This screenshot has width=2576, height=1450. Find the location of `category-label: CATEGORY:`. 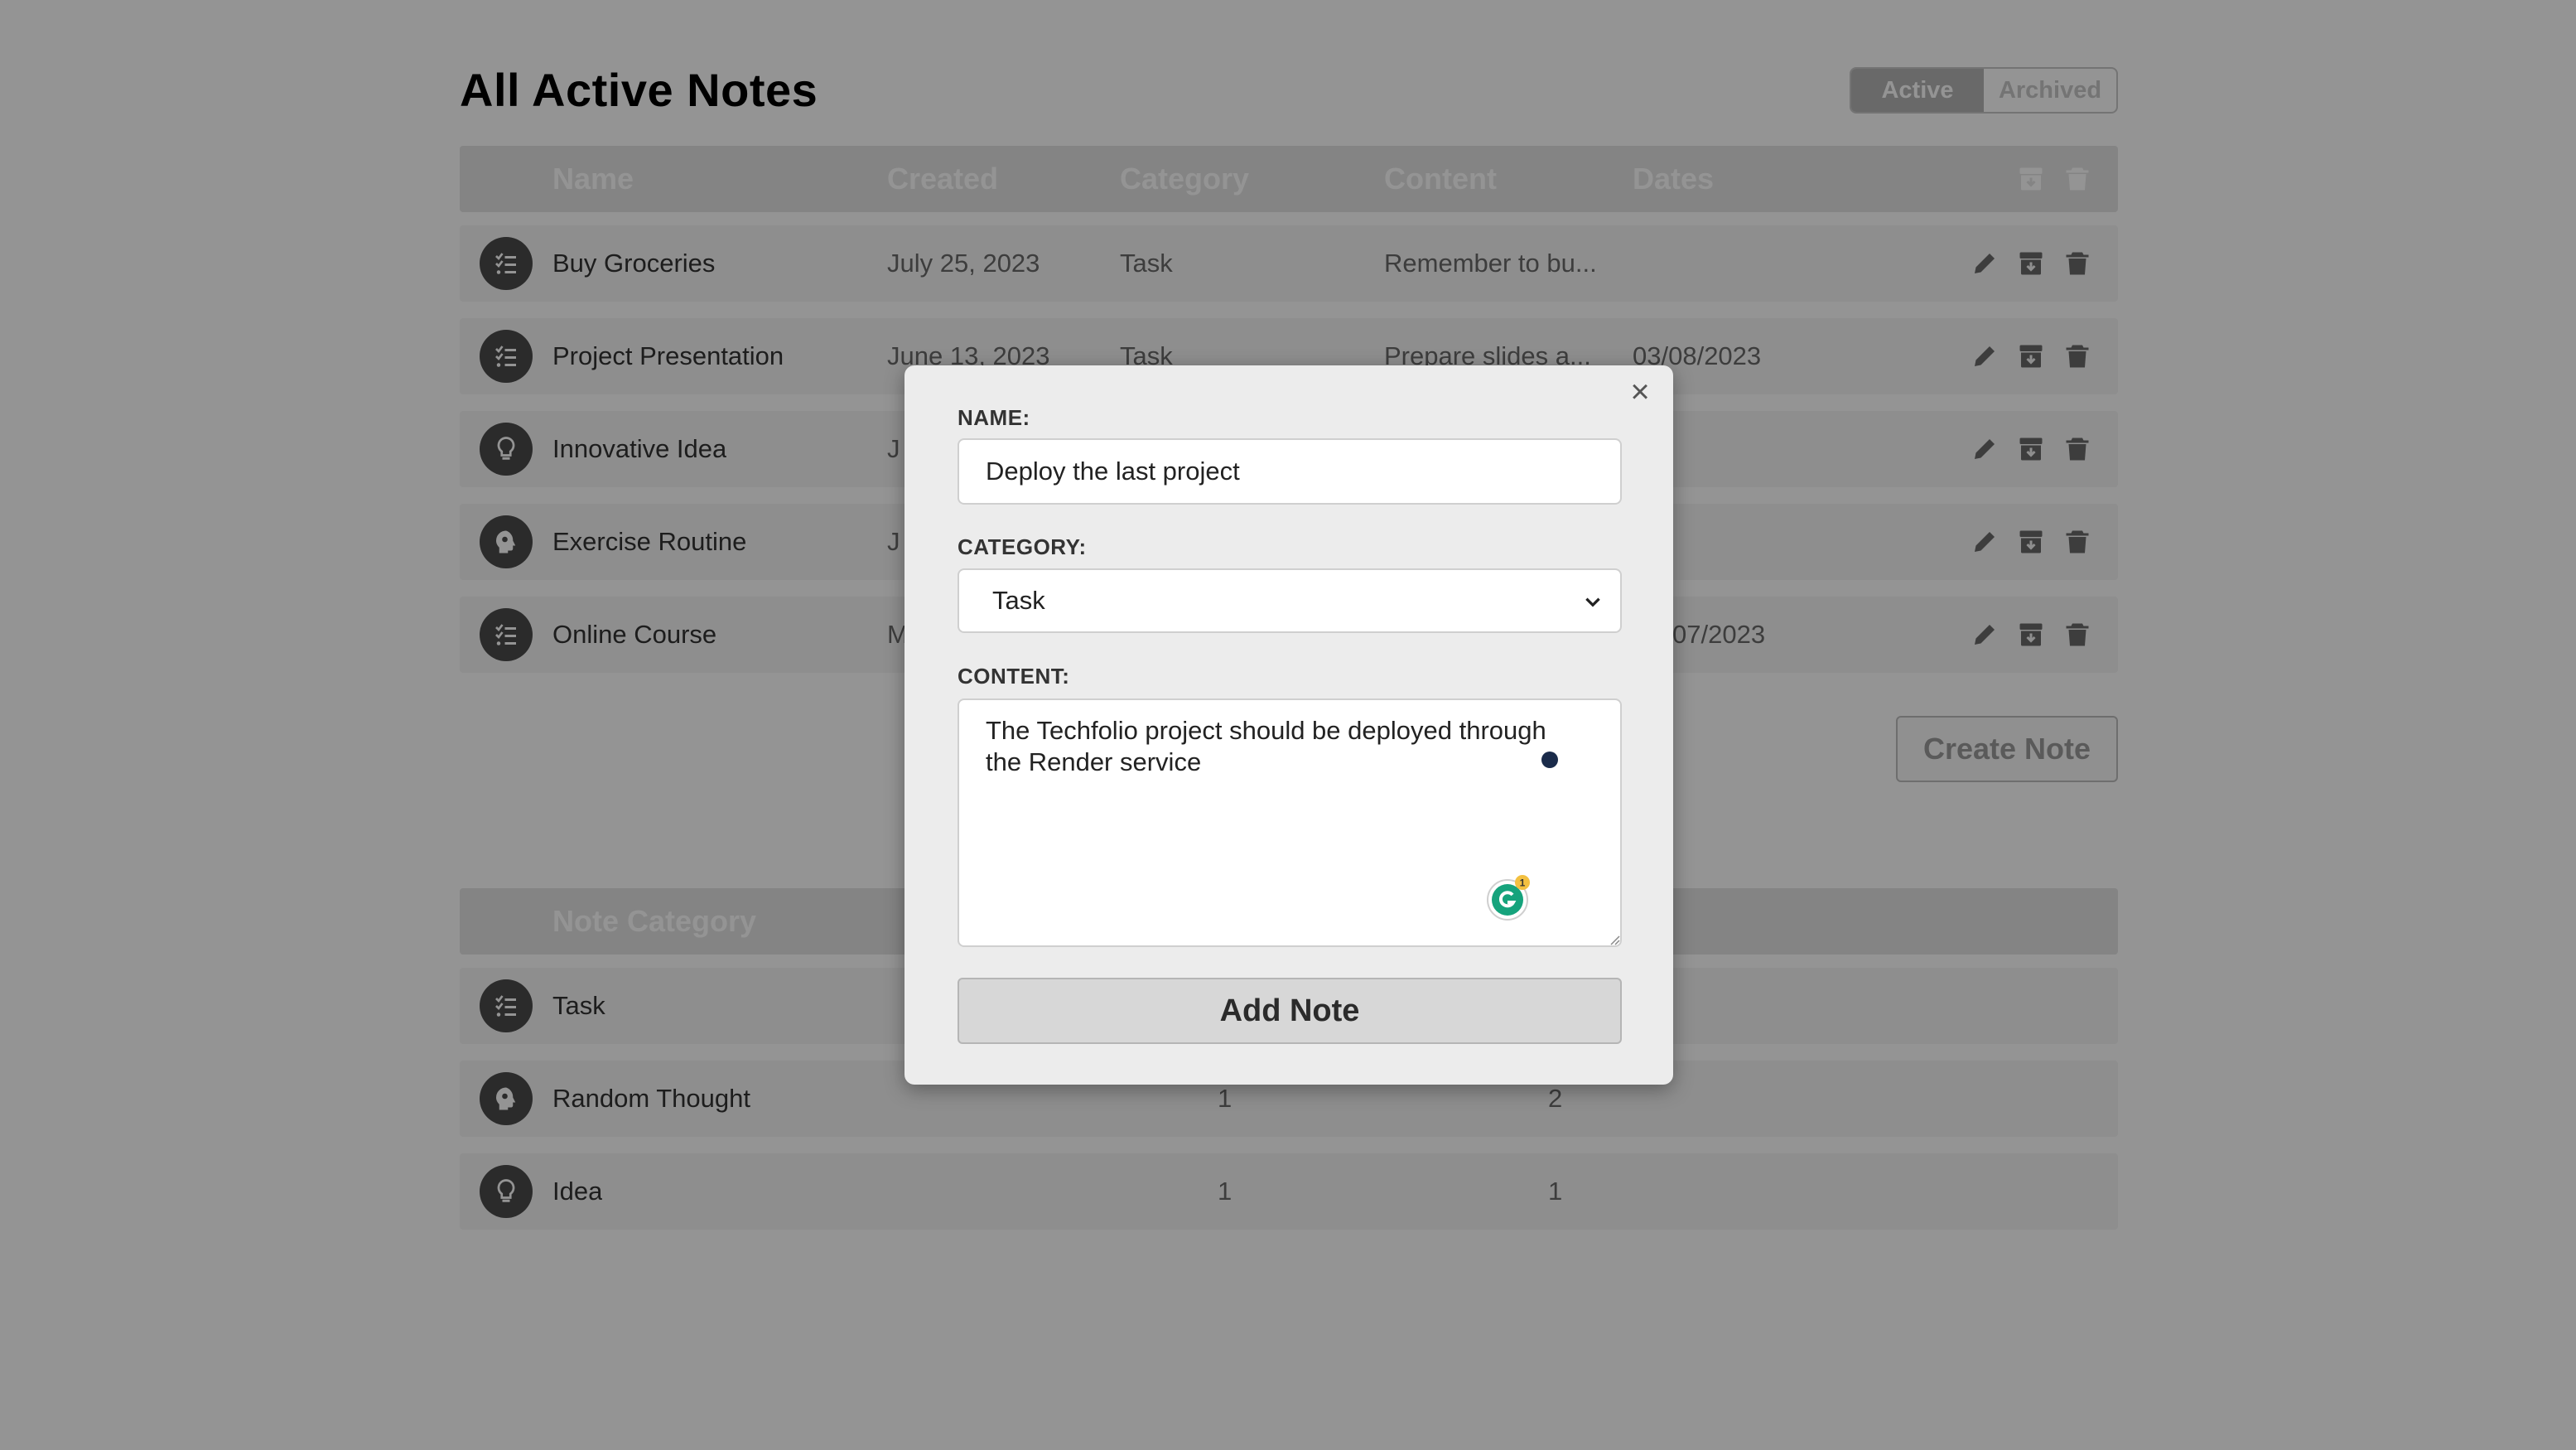

category-label: CATEGORY: is located at coordinates (1023, 546).